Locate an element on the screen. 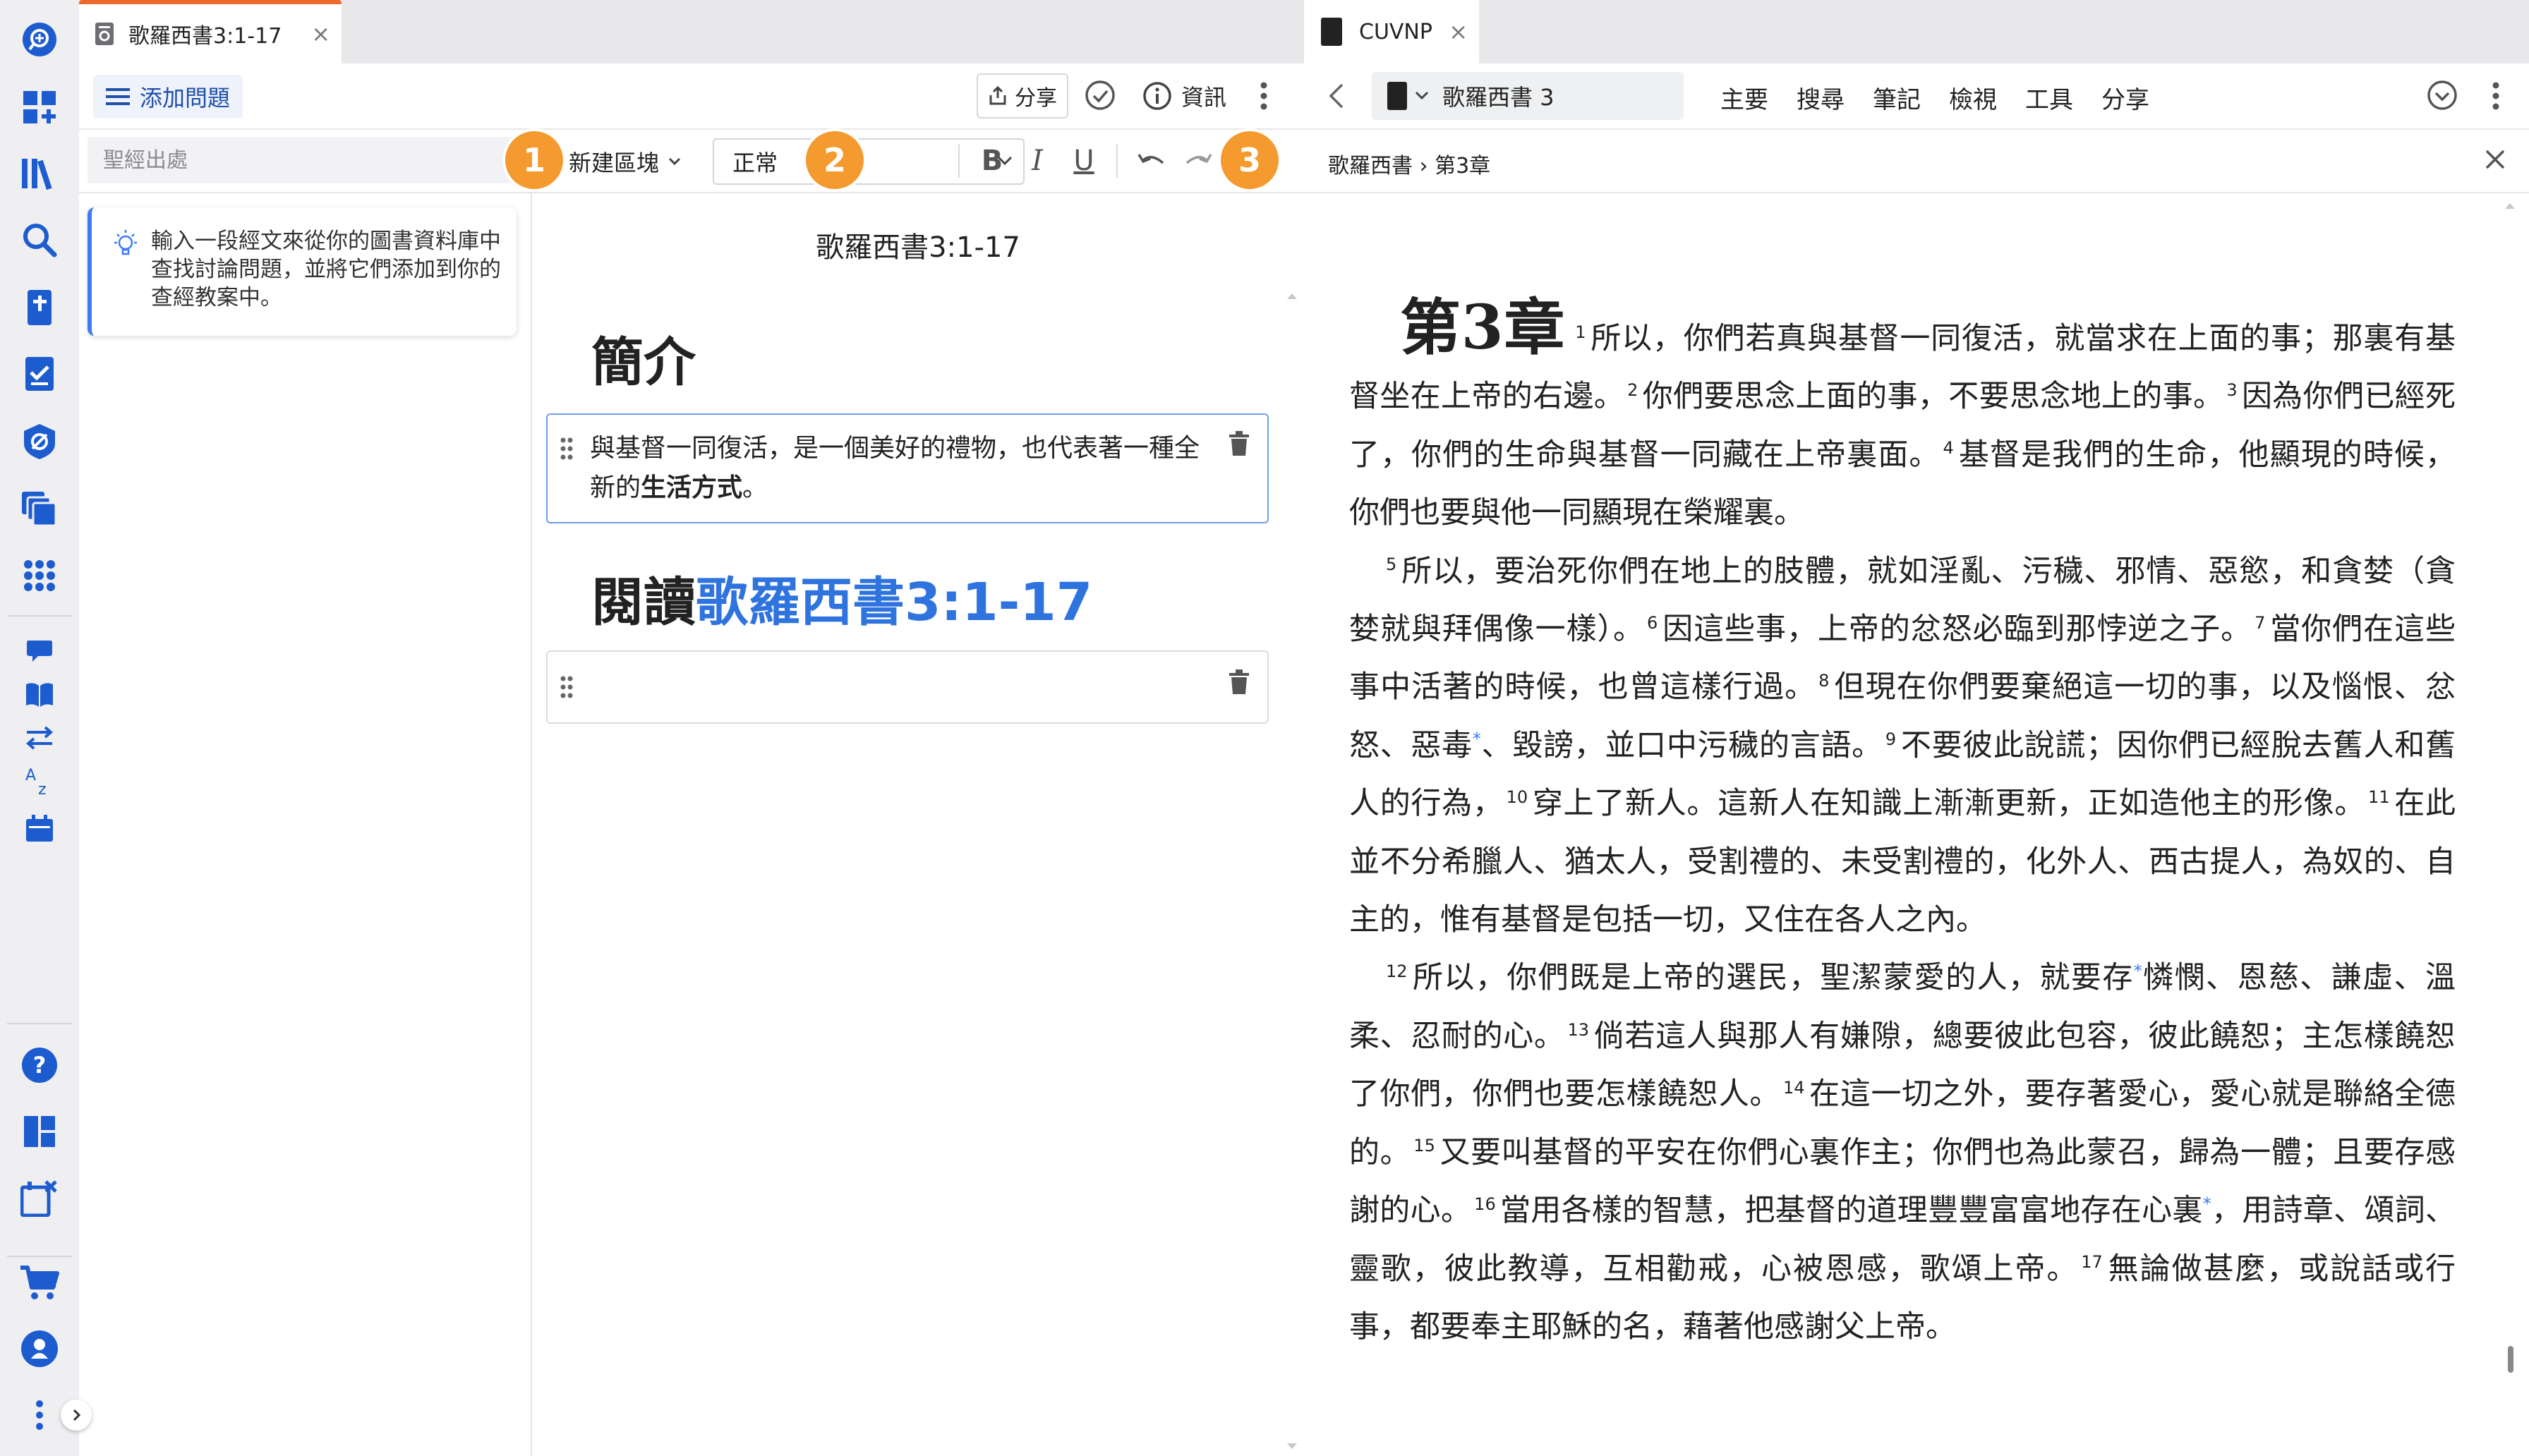 The width and height of the screenshot is (2529, 1456). content-block: 與基督一同復活，是一個美好的禮物，也代表著一種全新的生活方式。 is located at coordinates (907, 468).